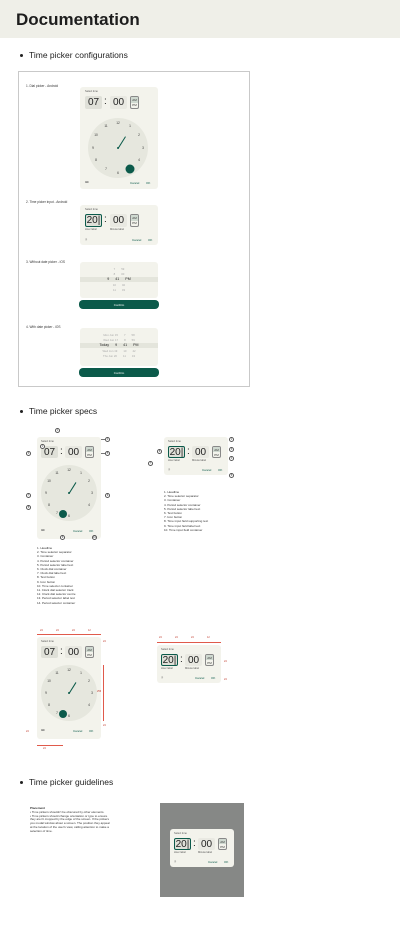  Describe the element at coordinates (105, 126) in the screenshot. I see `dial-number: 11` at that location.